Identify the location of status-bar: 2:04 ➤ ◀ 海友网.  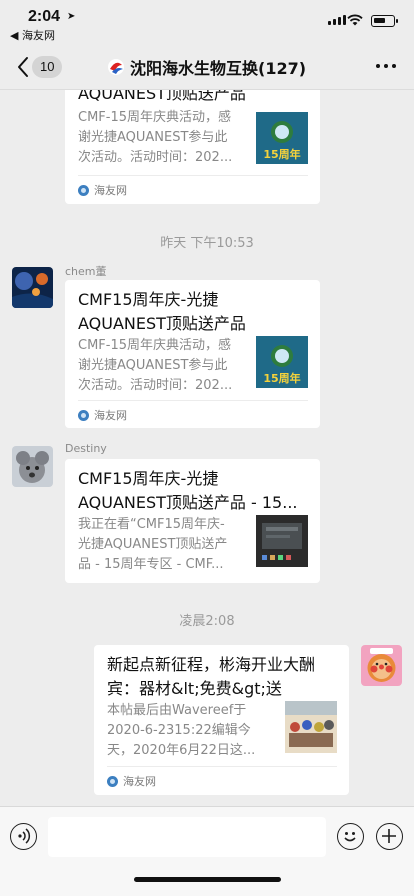
(207, 22).